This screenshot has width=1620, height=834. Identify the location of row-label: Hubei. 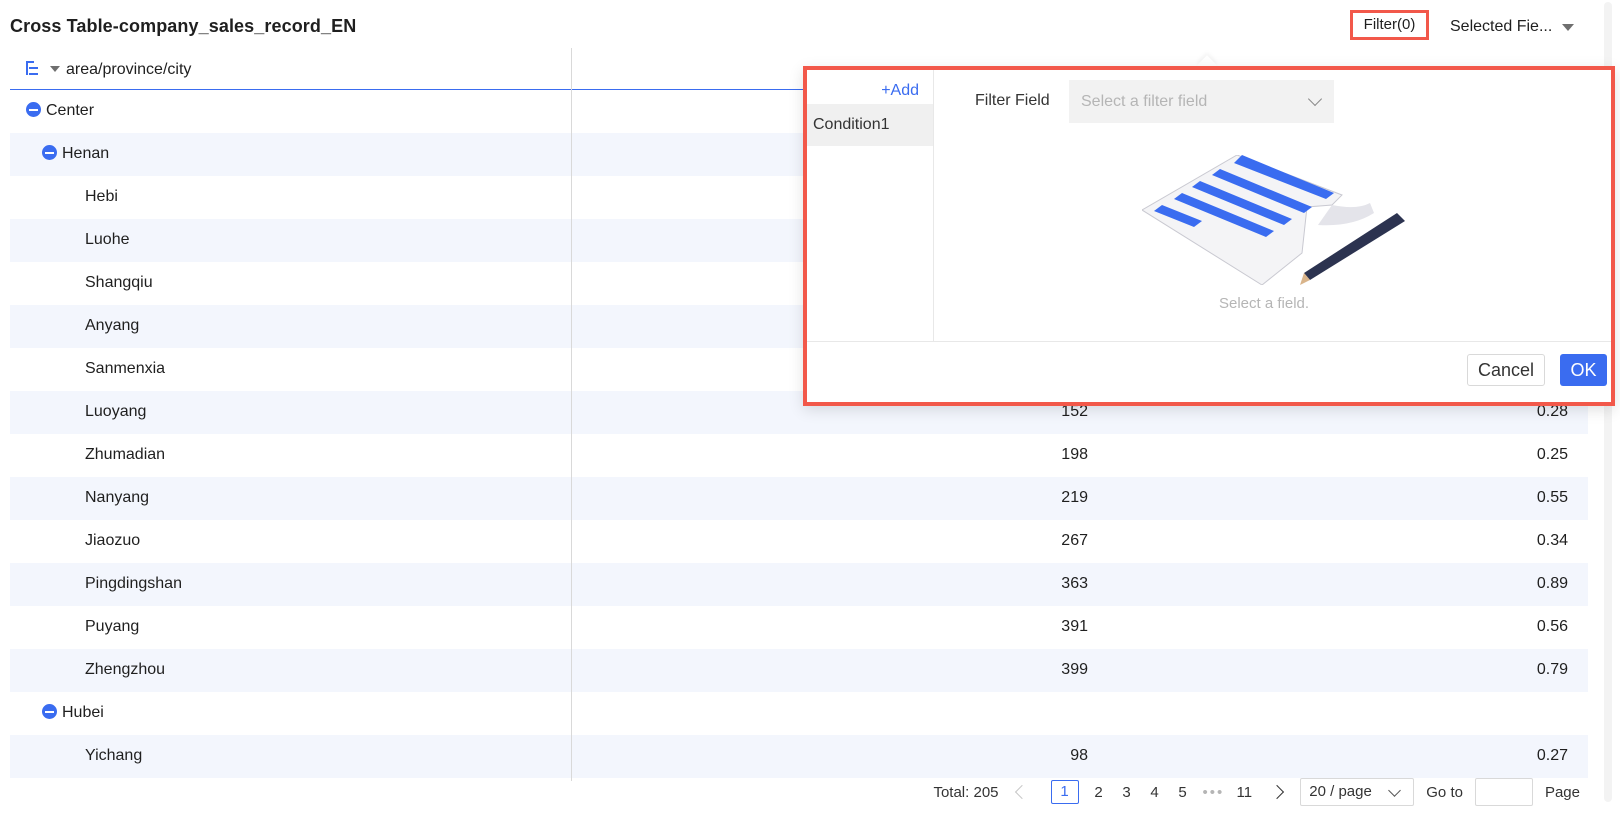
(83, 712).